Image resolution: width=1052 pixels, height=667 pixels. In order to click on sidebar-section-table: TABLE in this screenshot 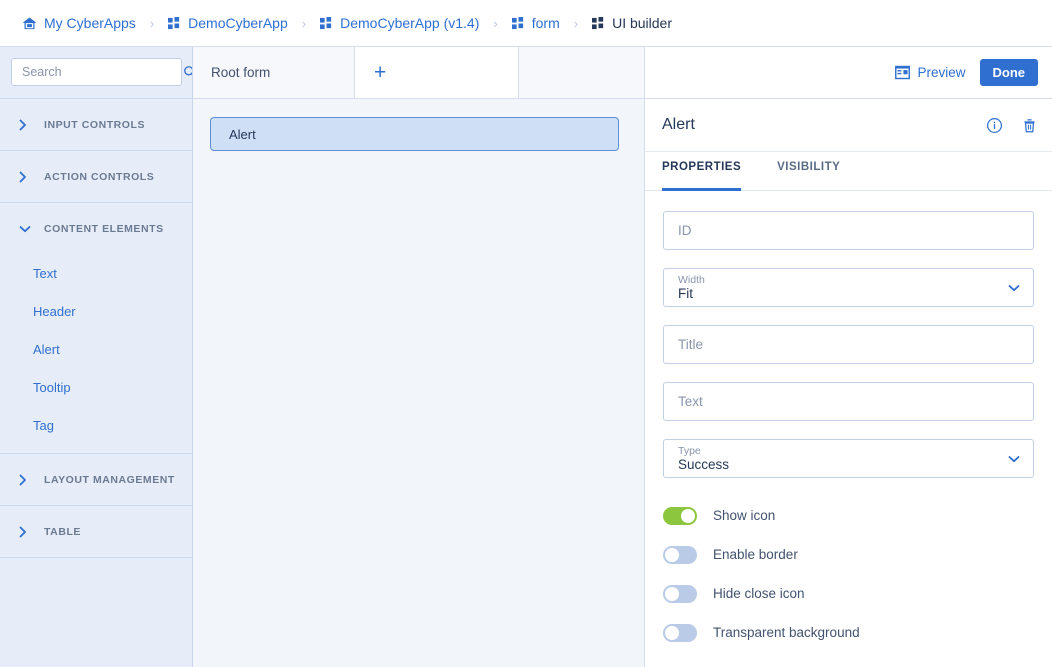, I will do `click(96, 531)`.